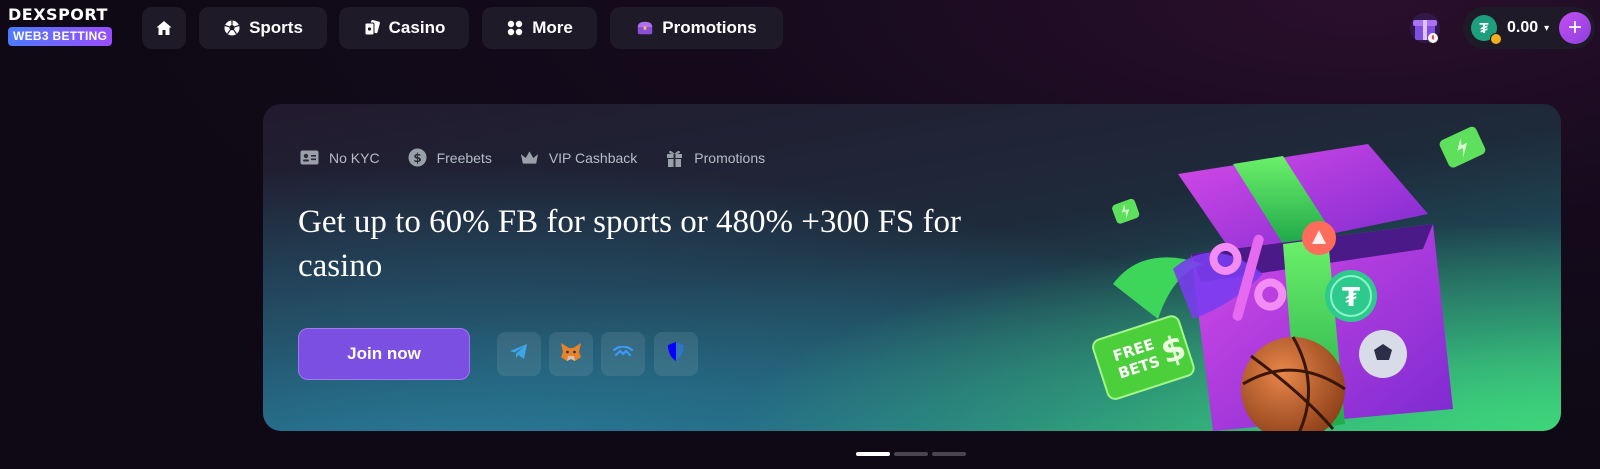 This screenshot has height=469, width=1600. I want to click on home-button, so click(164, 28).